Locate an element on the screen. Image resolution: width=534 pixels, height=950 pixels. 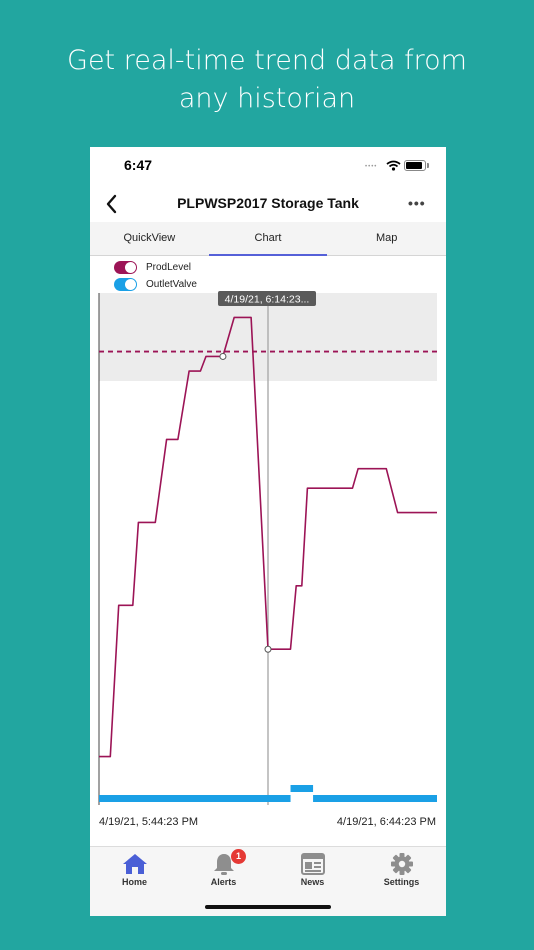
x-axis-end-label: 4/19/21, 6:44:23 PM is located at coordinates (386, 822).